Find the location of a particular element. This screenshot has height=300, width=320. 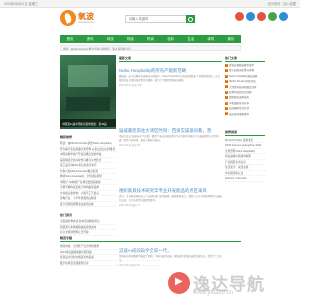

hot-item-label: Nobu Hospitality酒店盛典 is located at coordinates (243, 76).